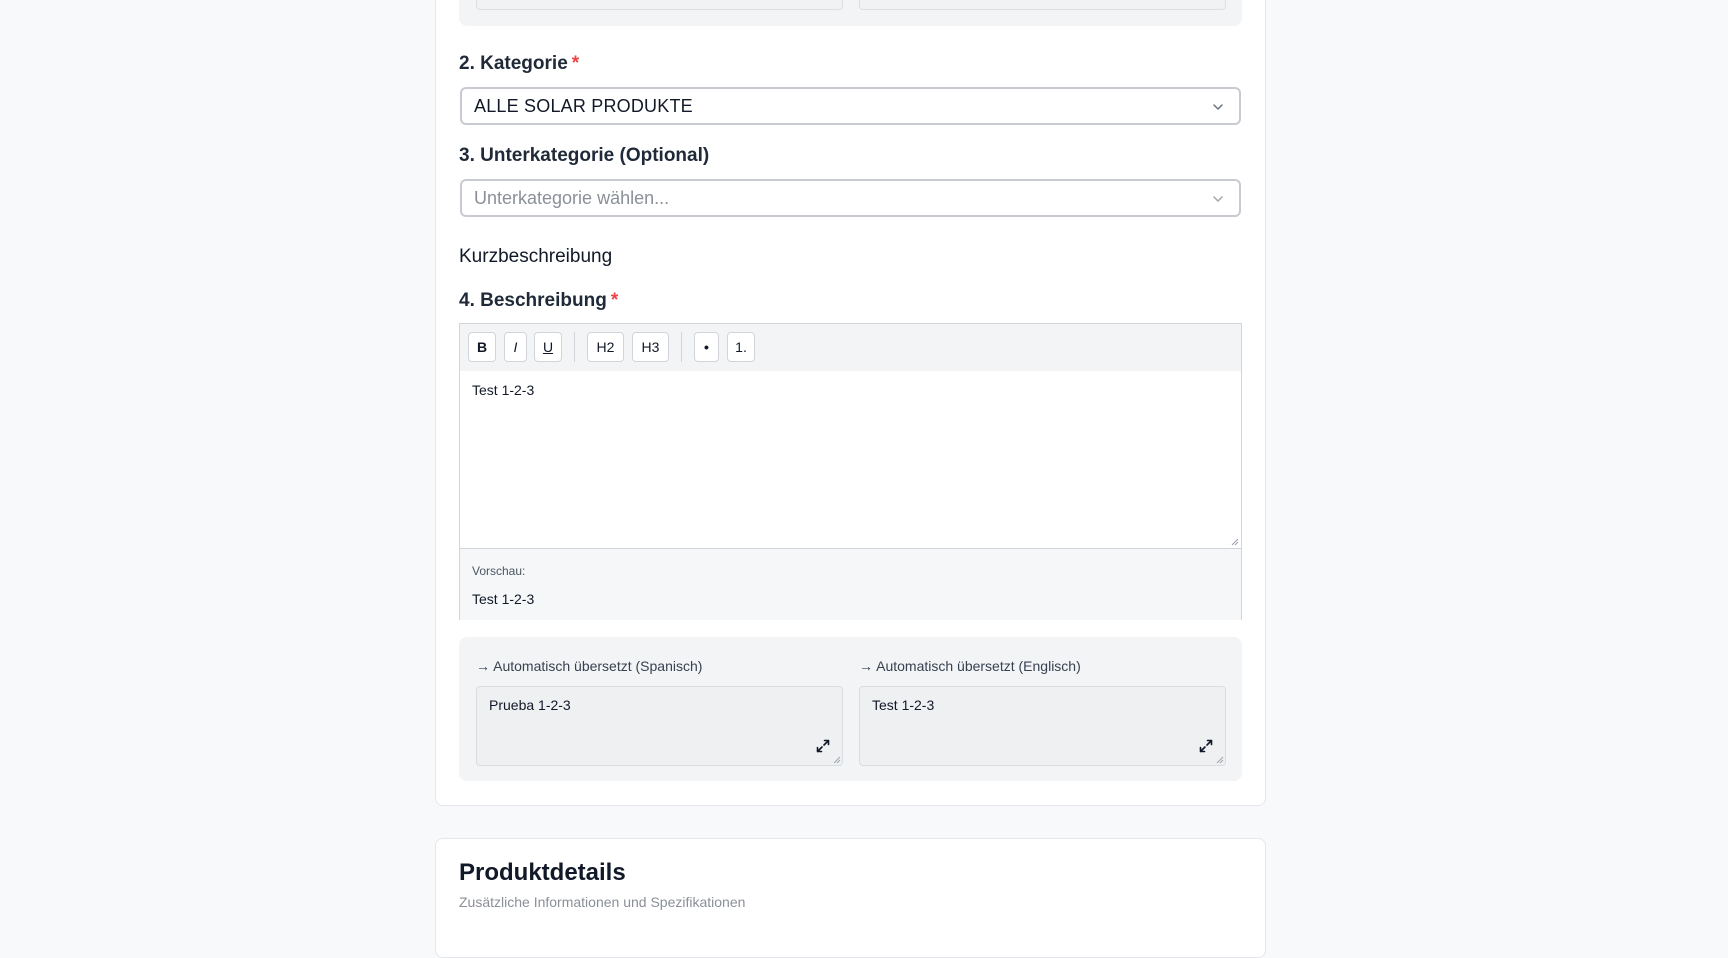 This screenshot has height=958, width=1728. What do you see at coordinates (536, 256) in the screenshot?
I see `short-description-label: Kurzbeschreibung` at bounding box center [536, 256].